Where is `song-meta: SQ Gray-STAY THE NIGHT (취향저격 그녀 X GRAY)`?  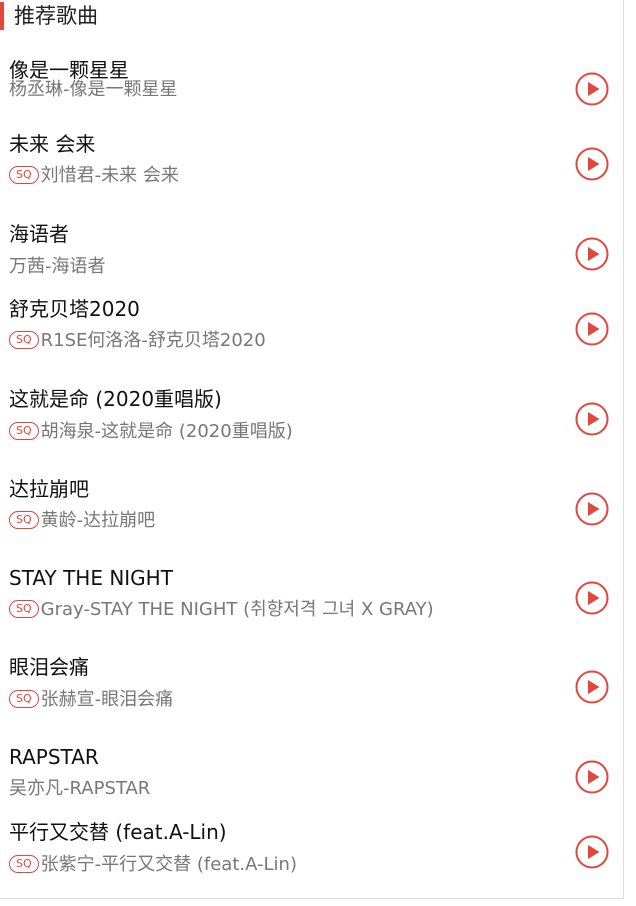 song-meta: SQ Gray-STAY THE NIGHT (취향저격 그녀 X GRAY) is located at coordinates (221, 610).